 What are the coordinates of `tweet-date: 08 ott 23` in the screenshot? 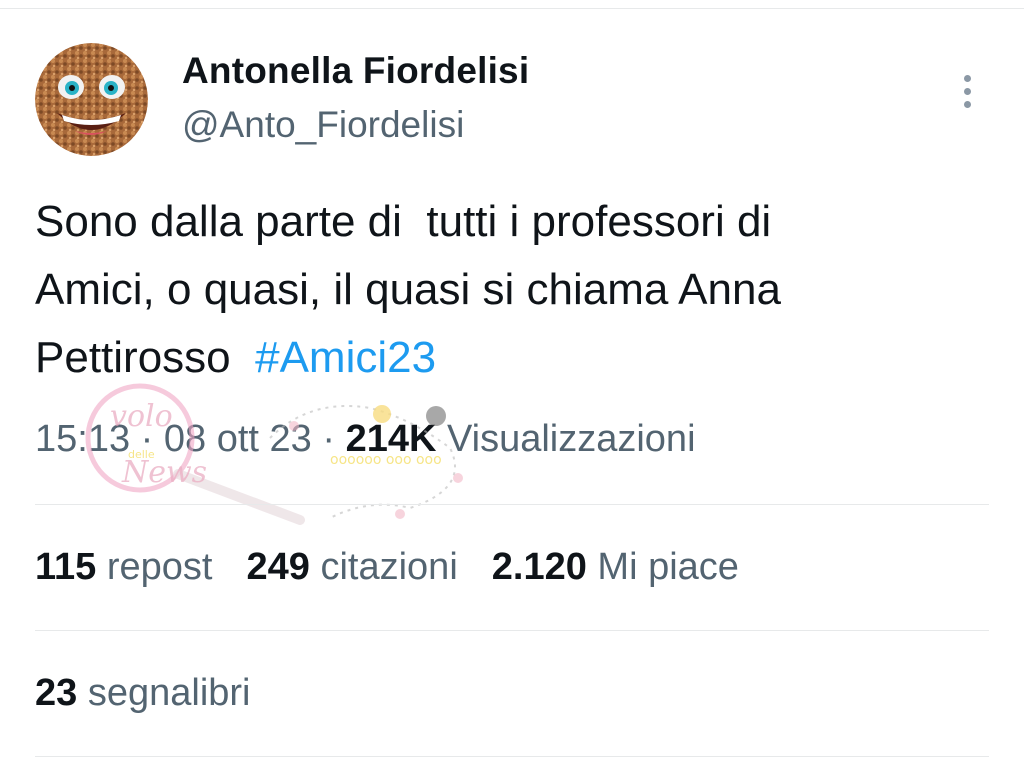 It's located at (238, 439).